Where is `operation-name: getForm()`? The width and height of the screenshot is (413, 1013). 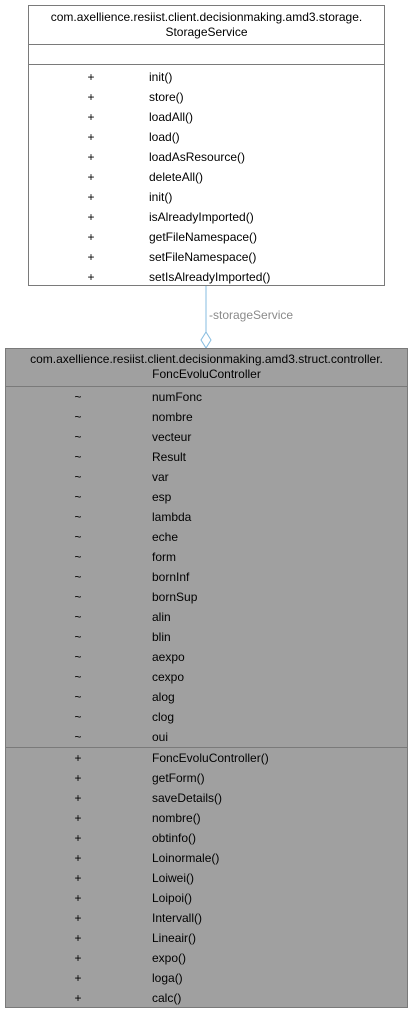 operation-name: getForm() is located at coordinates (178, 778).